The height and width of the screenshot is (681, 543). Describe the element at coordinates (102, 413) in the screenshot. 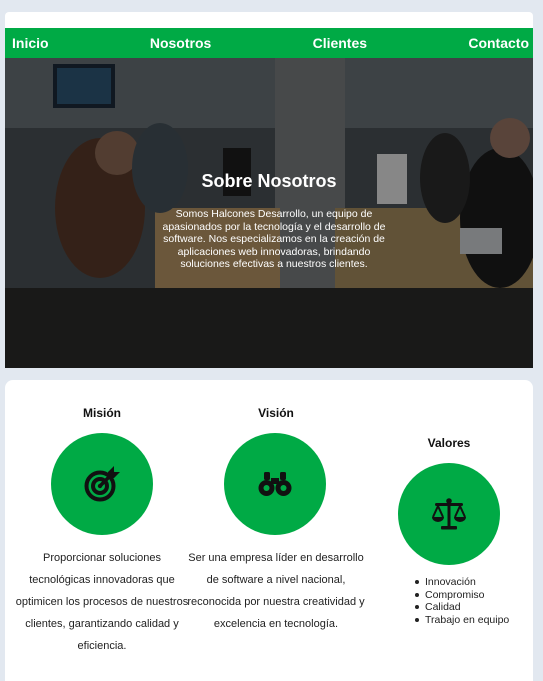

I see `mision-title: Misión` at that location.